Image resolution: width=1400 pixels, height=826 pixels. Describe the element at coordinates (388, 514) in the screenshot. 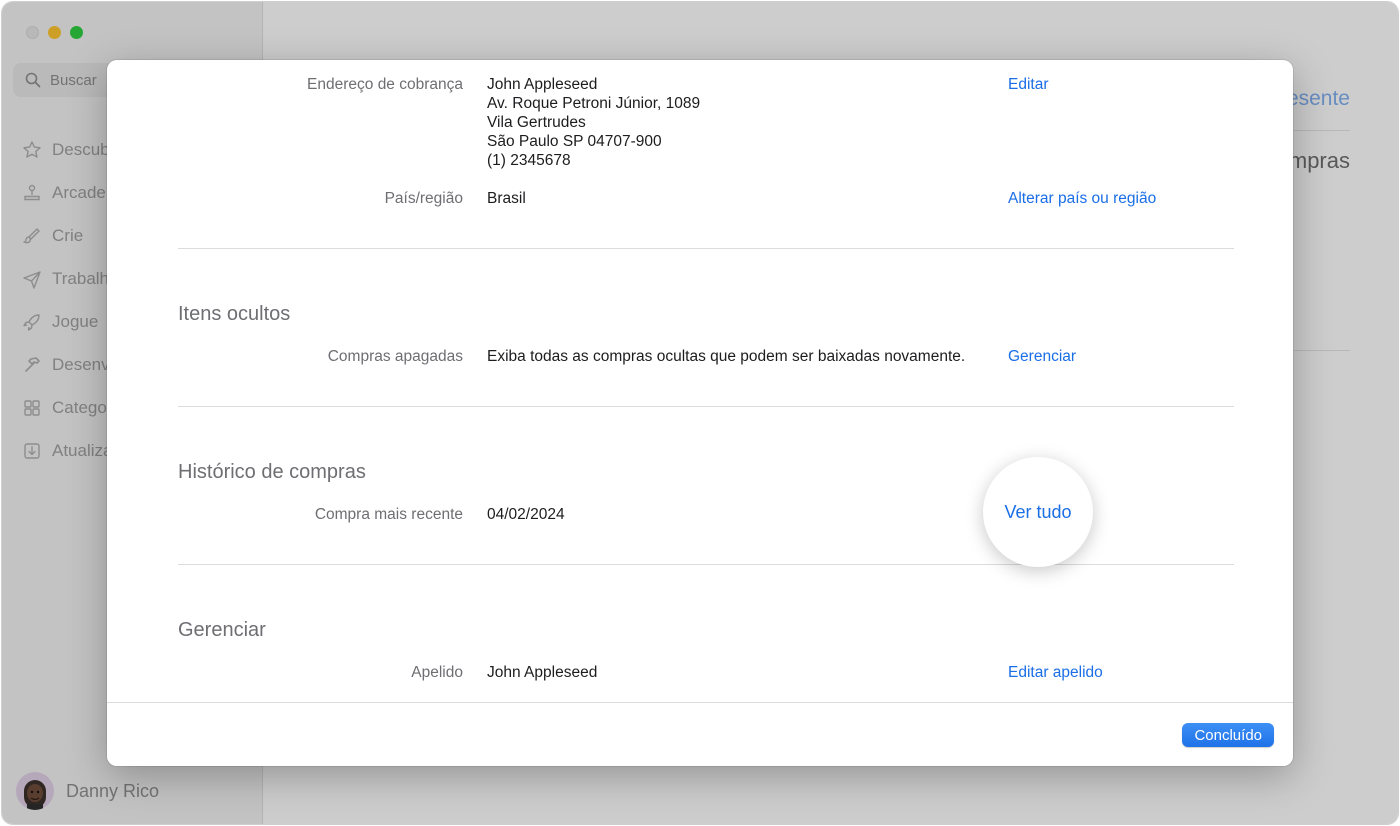

I see `latest-purchase-label: Compra mais recente` at that location.